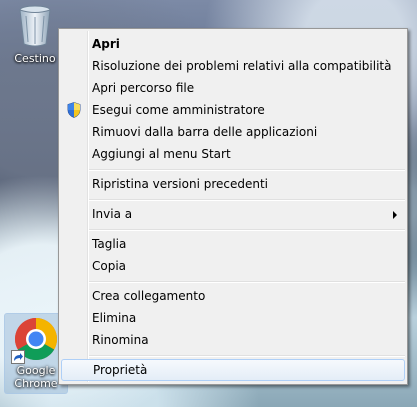 This screenshot has width=417, height=407. What do you see at coordinates (233, 44) in the screenshot?
I see `menu-item-open: Apri` at bounding box center [233, 44].